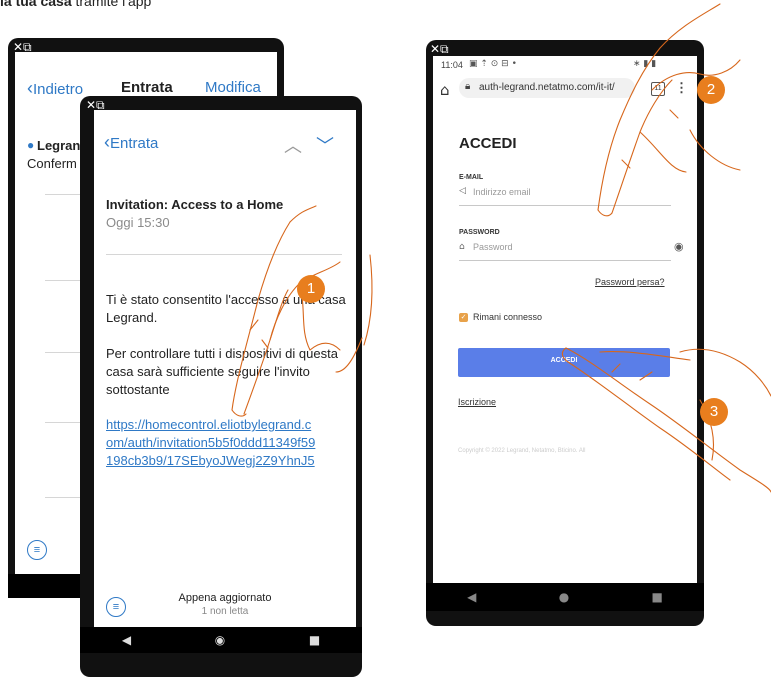 This screenshot has height=677, width=771. Describe the element at coordinates (714, 412) in the screenshot. I see `step-badge-3: 3` at that location.